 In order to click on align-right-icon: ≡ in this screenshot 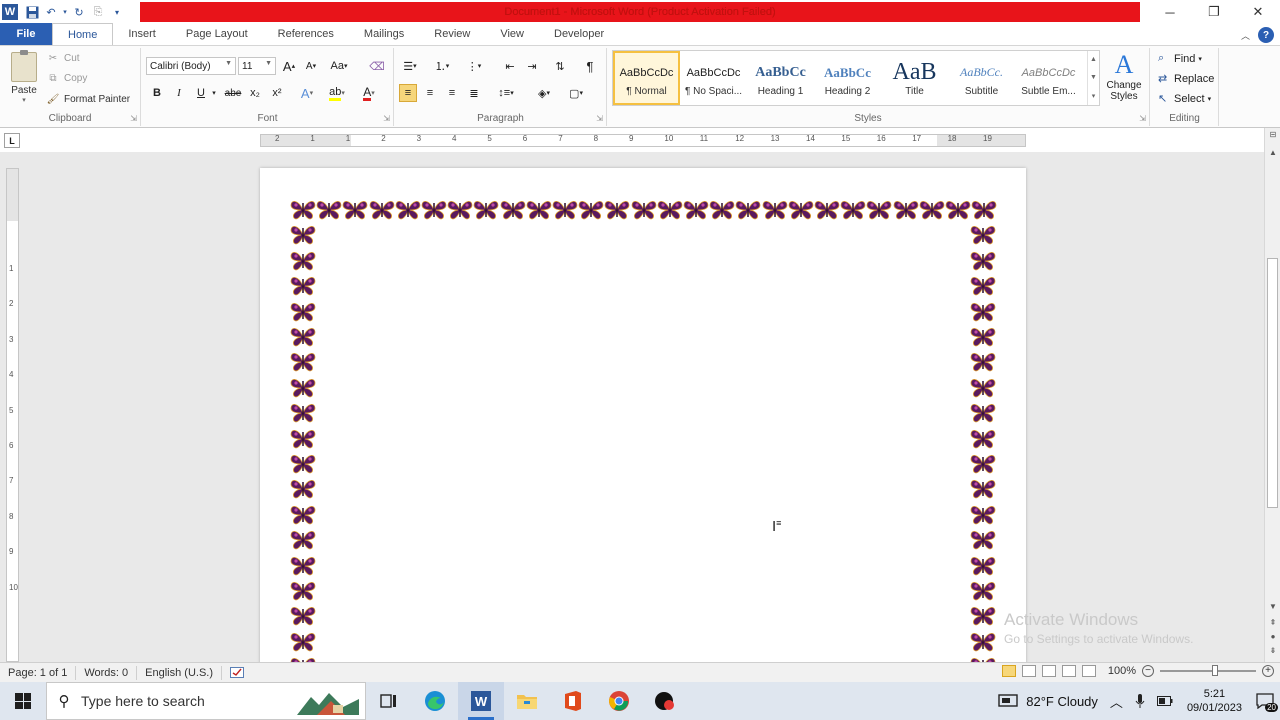, I will do `click(452, 93)`.